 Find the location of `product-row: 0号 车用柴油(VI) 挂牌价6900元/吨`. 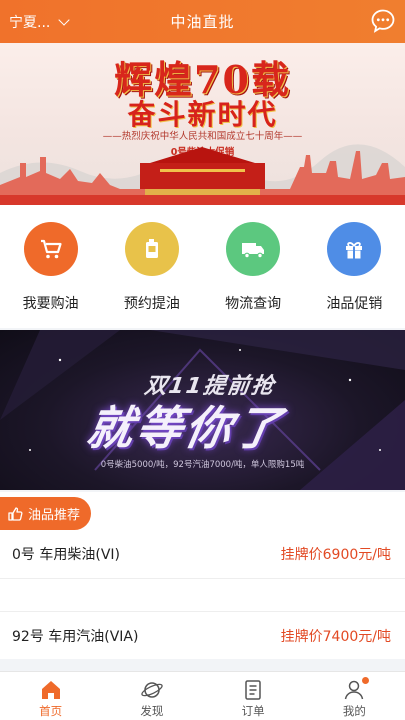

product-row: 0号 车用柴油(VI) 挂牌价6900元/吨 is located at coordinates (202, 554).